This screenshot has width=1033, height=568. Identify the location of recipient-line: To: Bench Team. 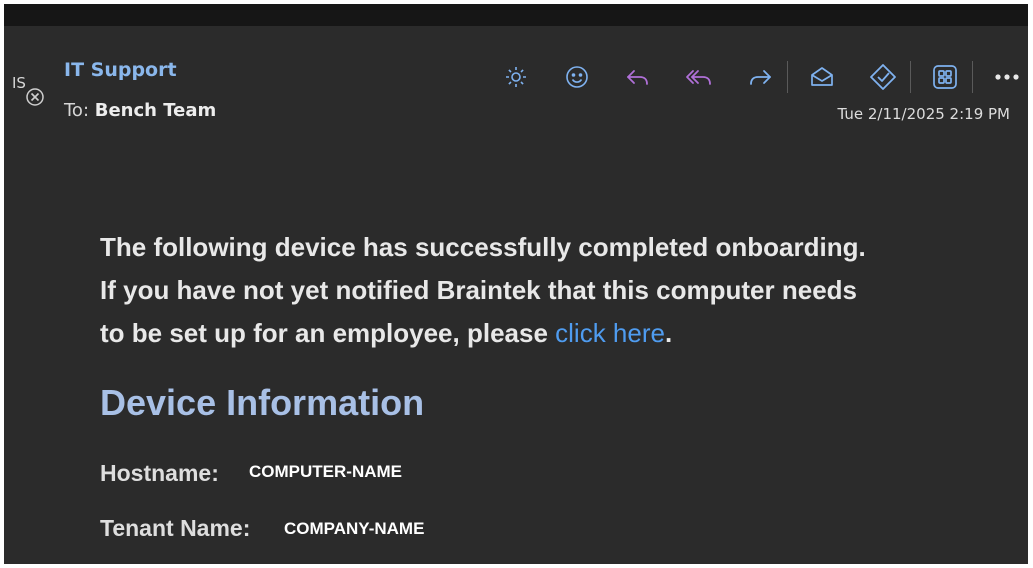
(140, 110).